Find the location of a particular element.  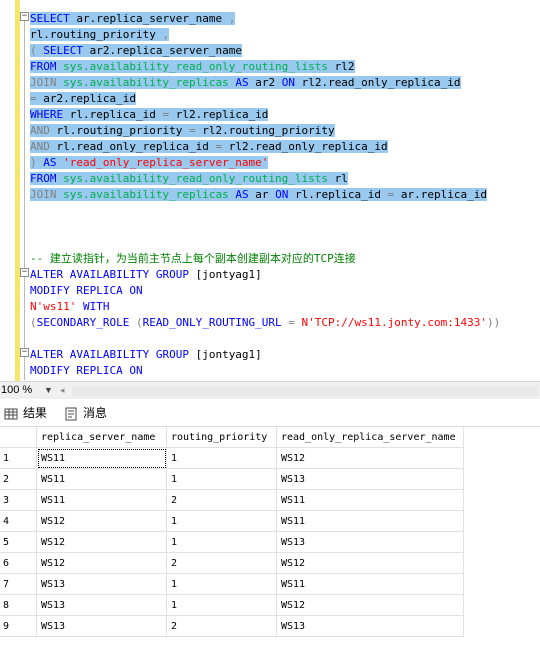

code-token: sys.availability_read_only_routing_lists is located at coordinates (196, 178).